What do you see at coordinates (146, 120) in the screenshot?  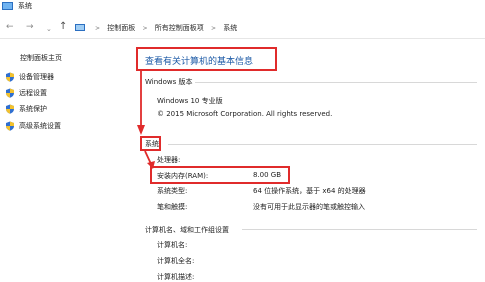 I see `annotation-arrows` at bounding box center [146, 120].